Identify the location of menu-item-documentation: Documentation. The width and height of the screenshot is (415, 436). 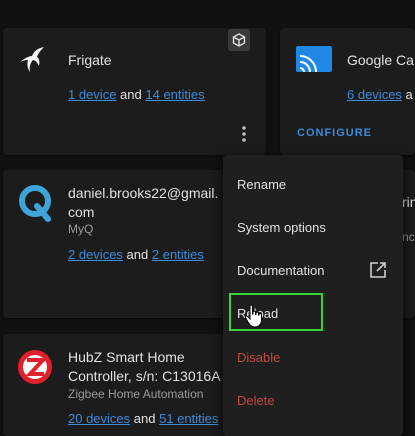
(313, 270).